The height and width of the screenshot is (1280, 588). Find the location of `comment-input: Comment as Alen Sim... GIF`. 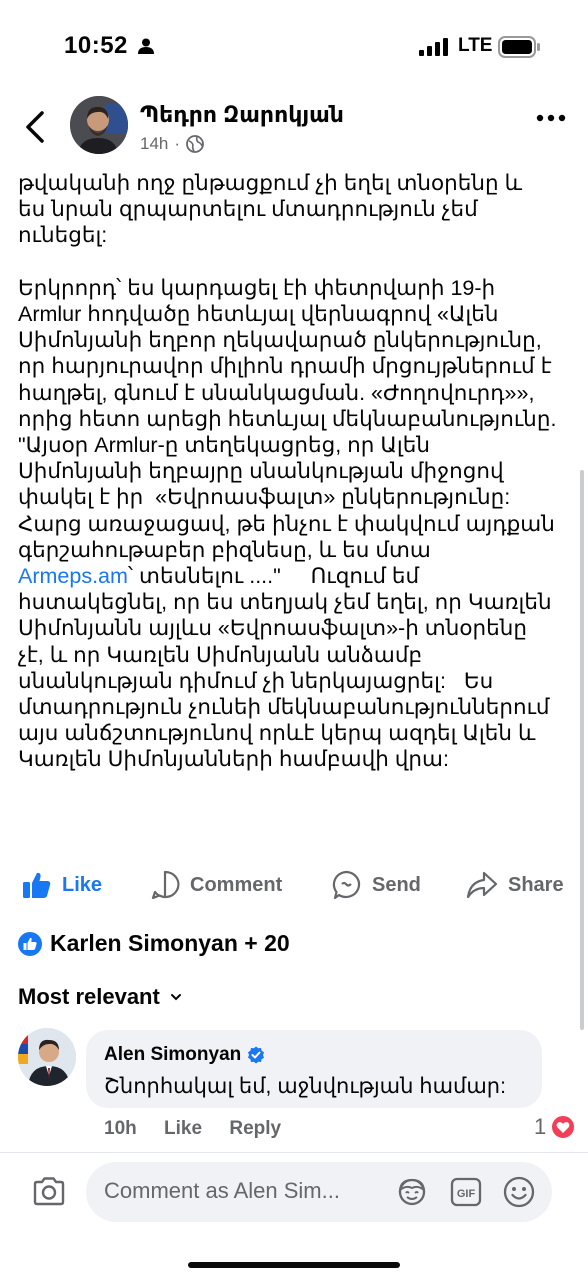

comment-input: Comment as Alen Sim... GIF is located at coordinates (319, 1192).